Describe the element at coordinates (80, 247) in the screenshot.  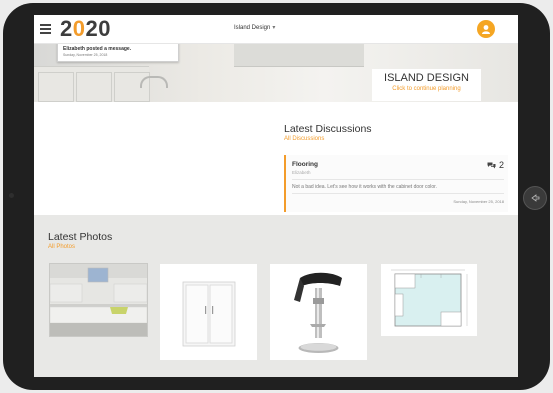
I see `all-photos-link: All Photos` at that location.